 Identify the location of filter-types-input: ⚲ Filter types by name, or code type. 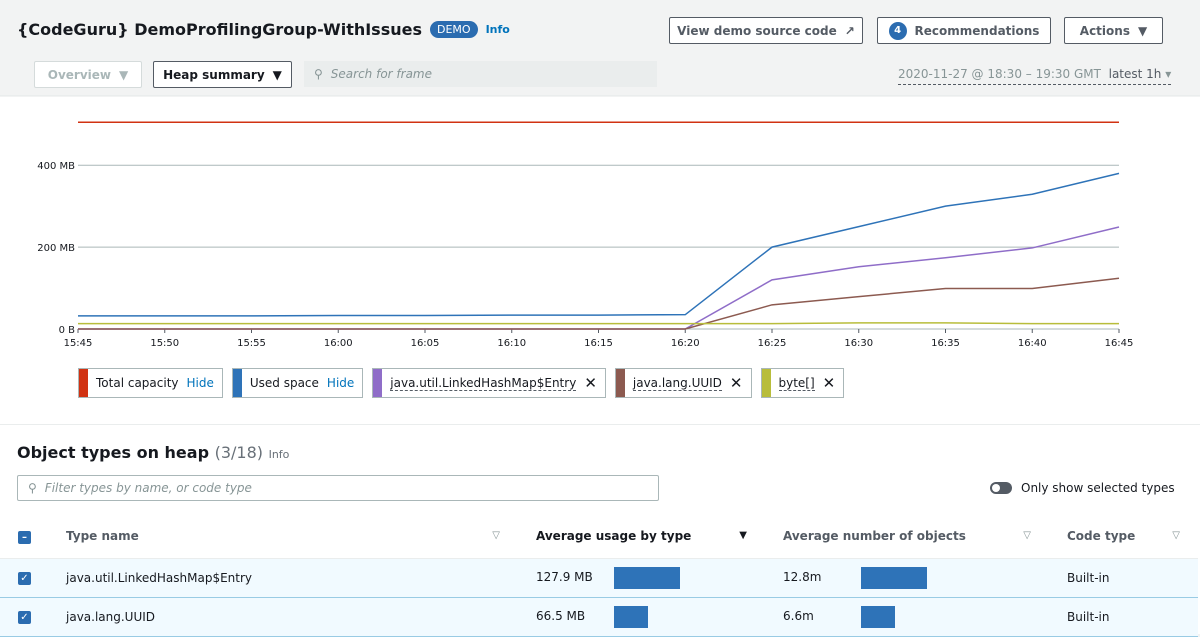
(338, 488).